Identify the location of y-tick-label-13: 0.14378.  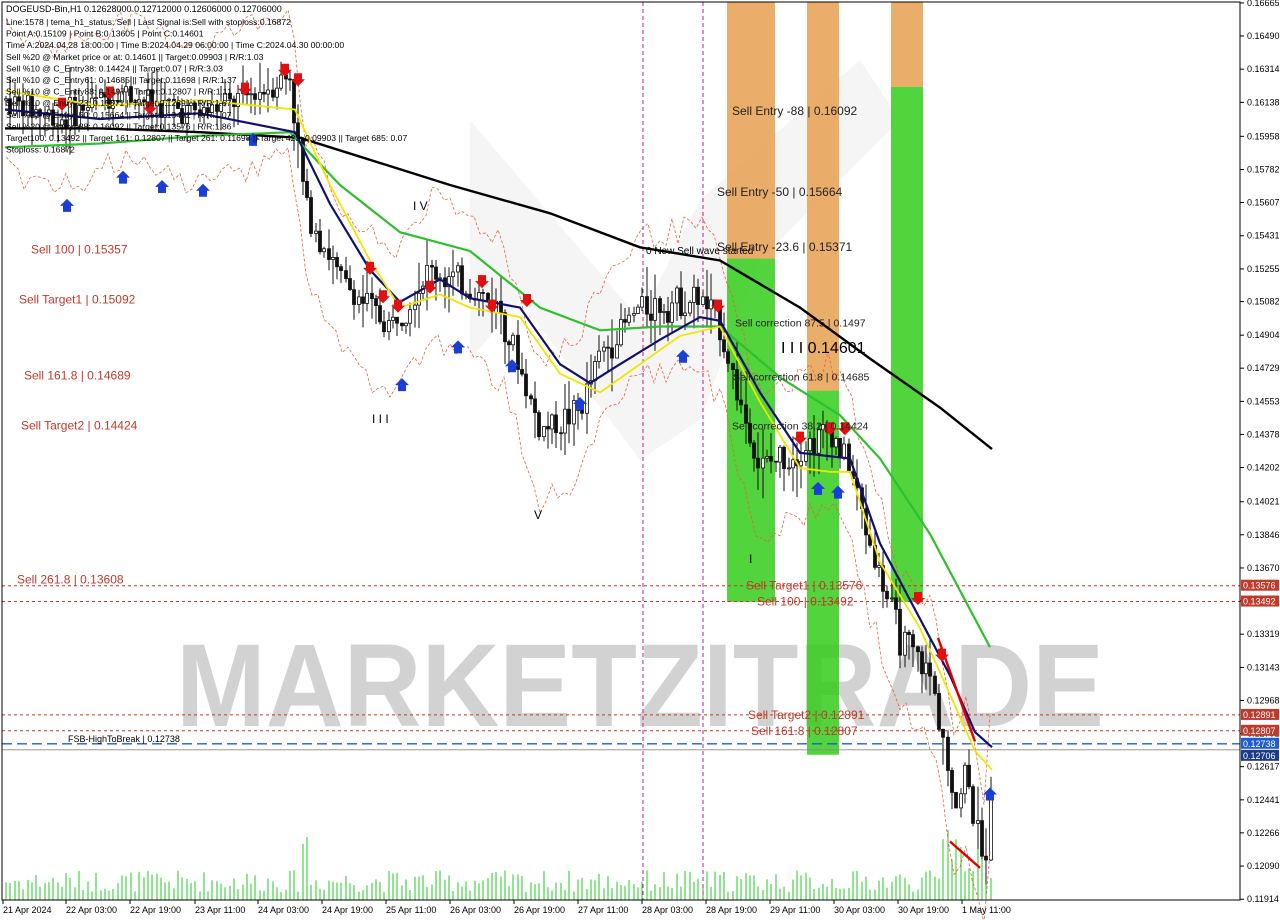
(1263, 434).